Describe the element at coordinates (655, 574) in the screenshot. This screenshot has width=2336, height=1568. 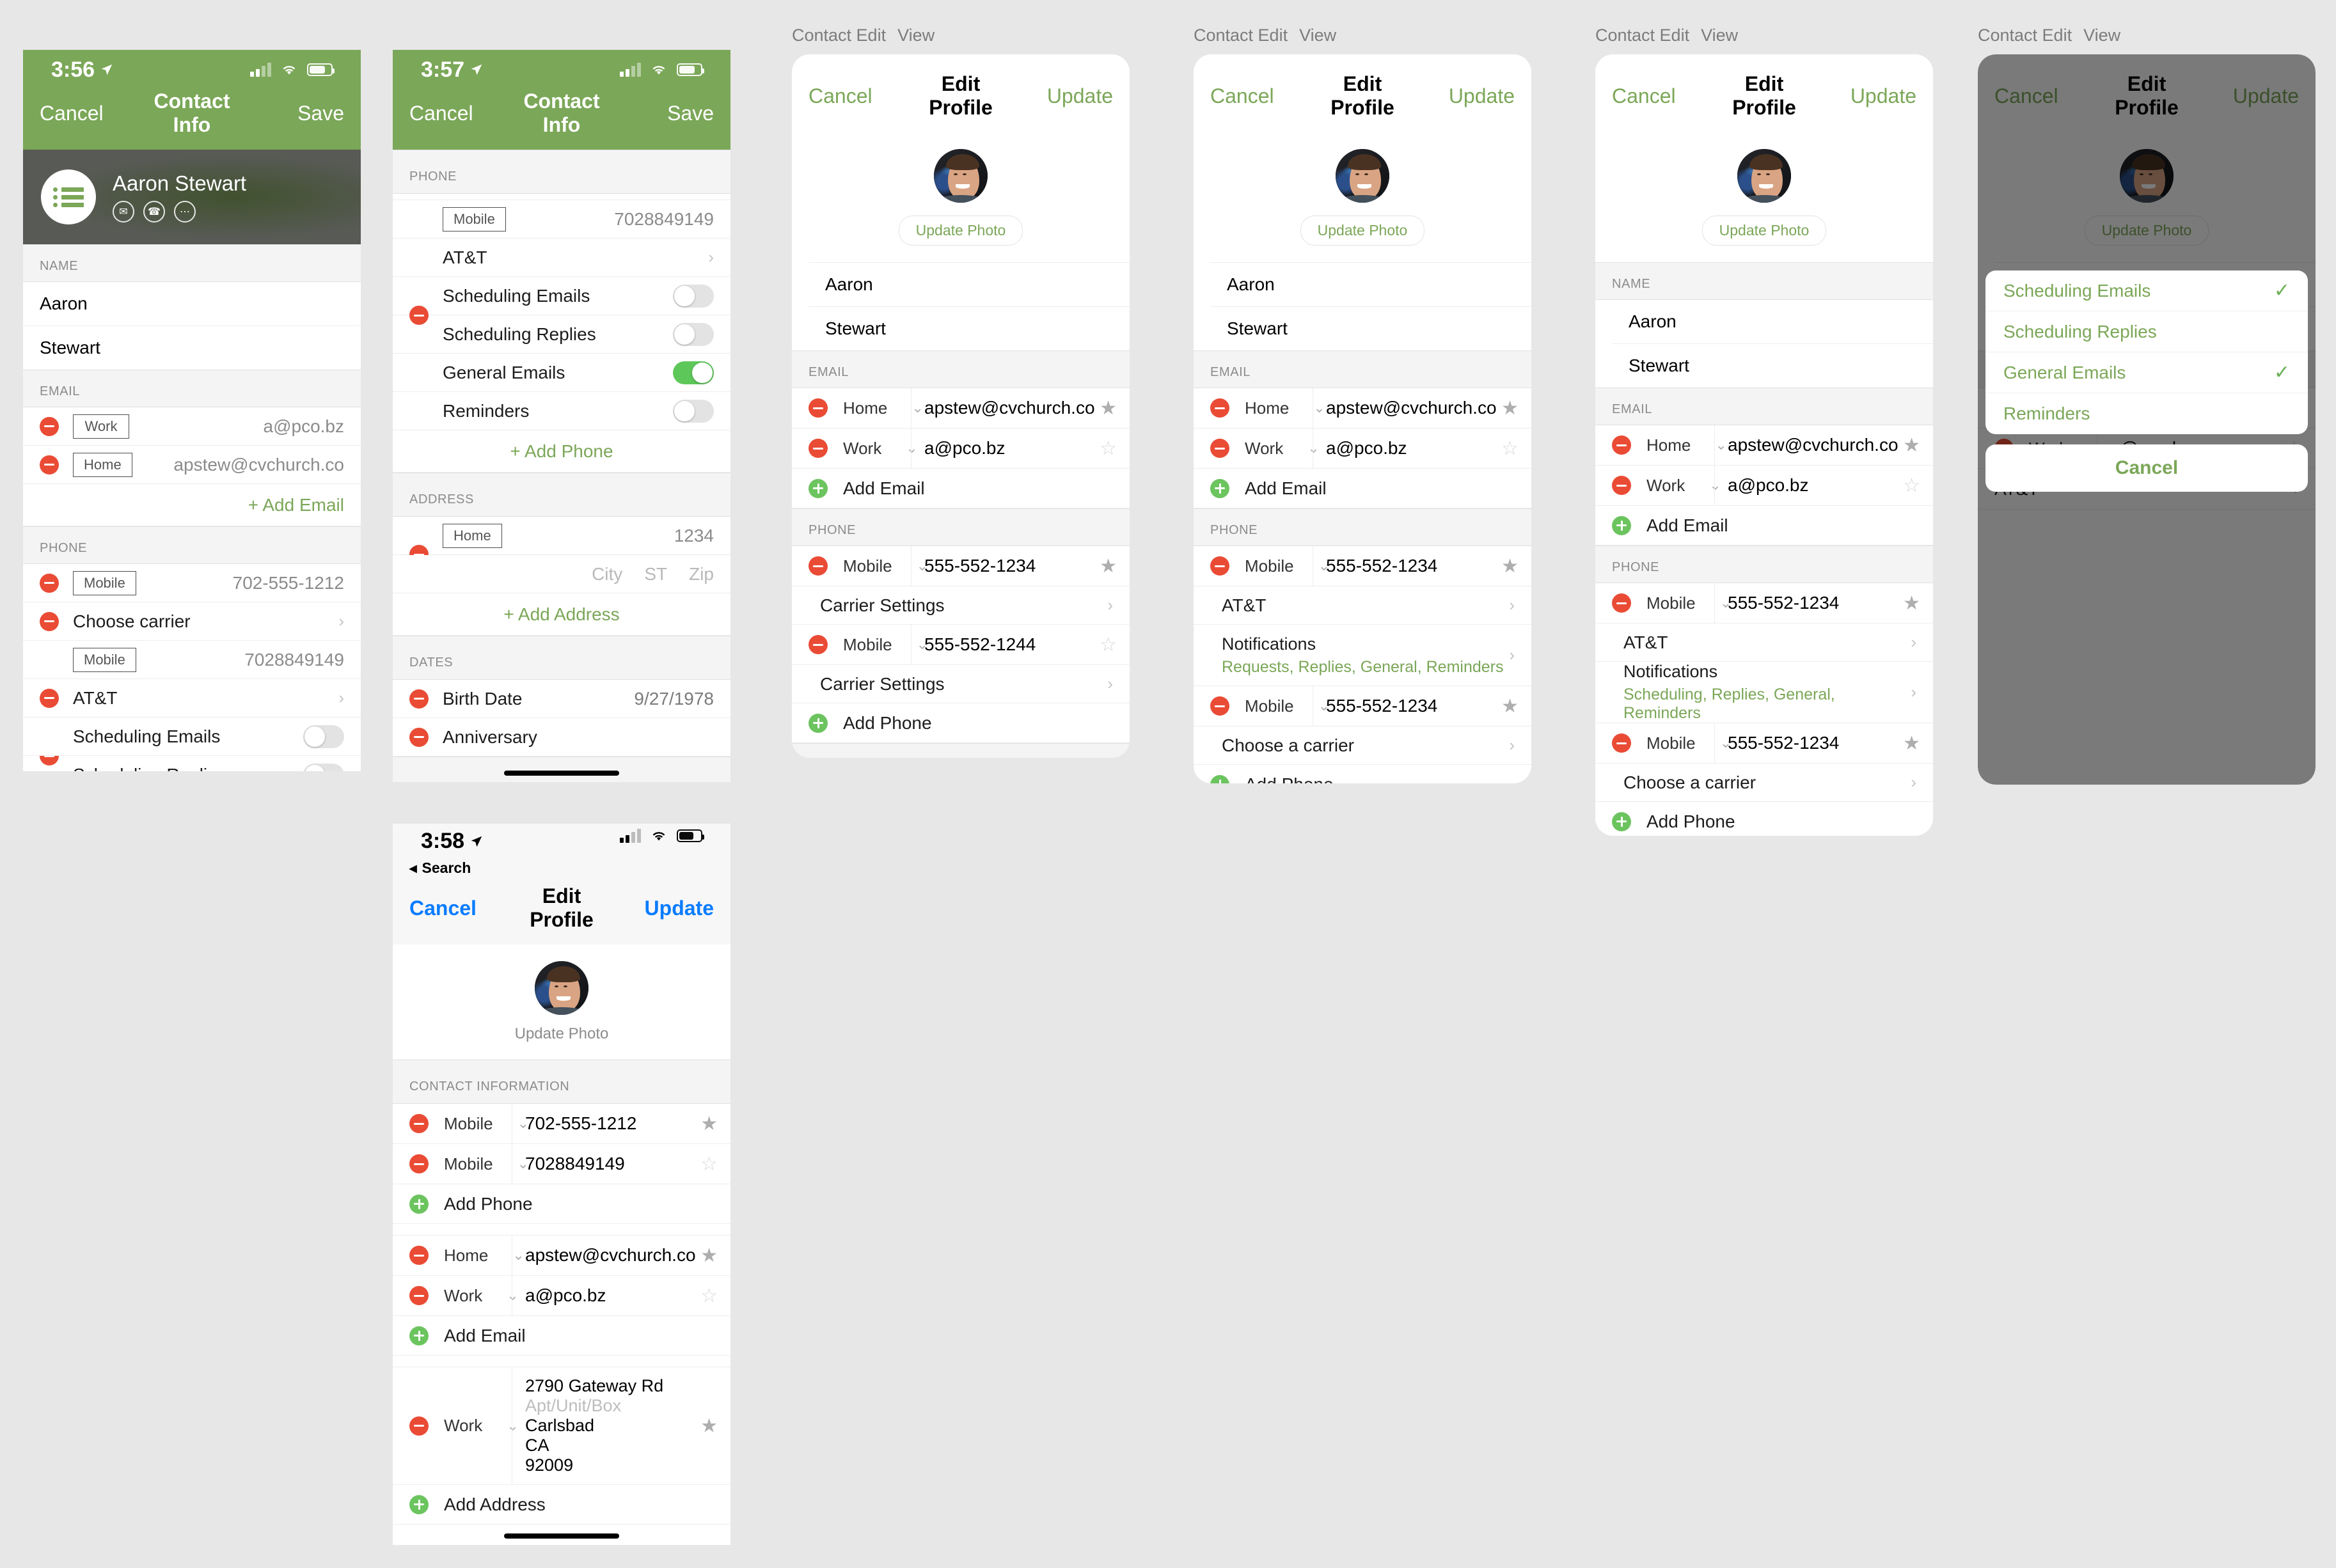
I see `state-field: ST` at that location.